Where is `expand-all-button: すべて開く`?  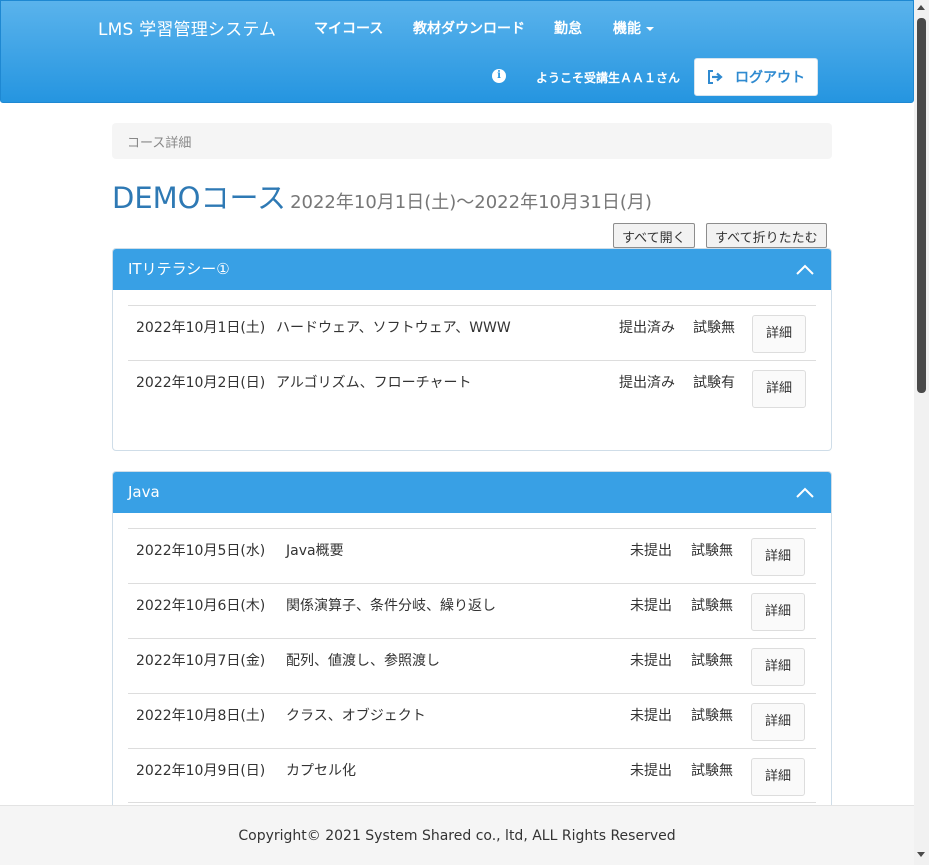
expand-all-button: すべて開く is located at coordinates (654, 235).